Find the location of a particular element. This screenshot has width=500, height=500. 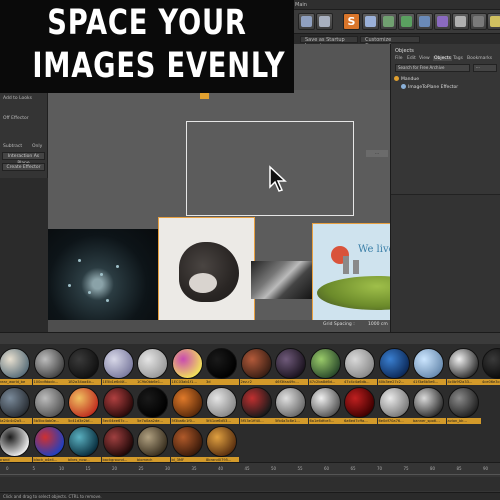

light-tool-icon is located at coordinates (493, 21).